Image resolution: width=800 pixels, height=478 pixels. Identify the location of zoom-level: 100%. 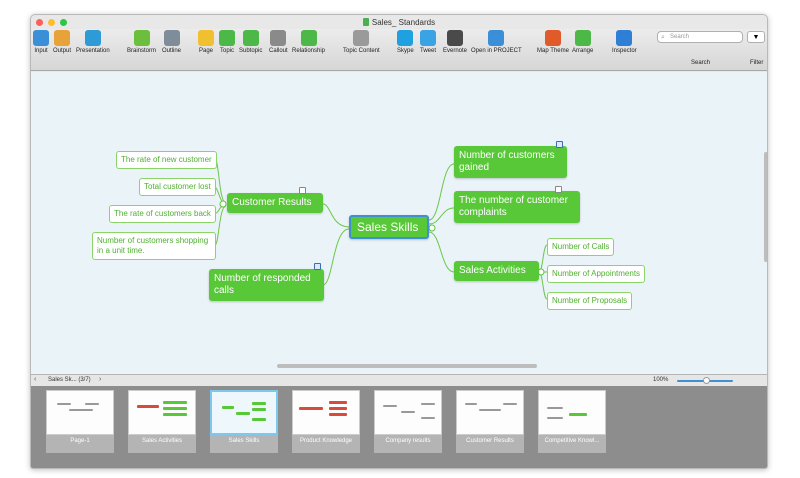
(660, 380).